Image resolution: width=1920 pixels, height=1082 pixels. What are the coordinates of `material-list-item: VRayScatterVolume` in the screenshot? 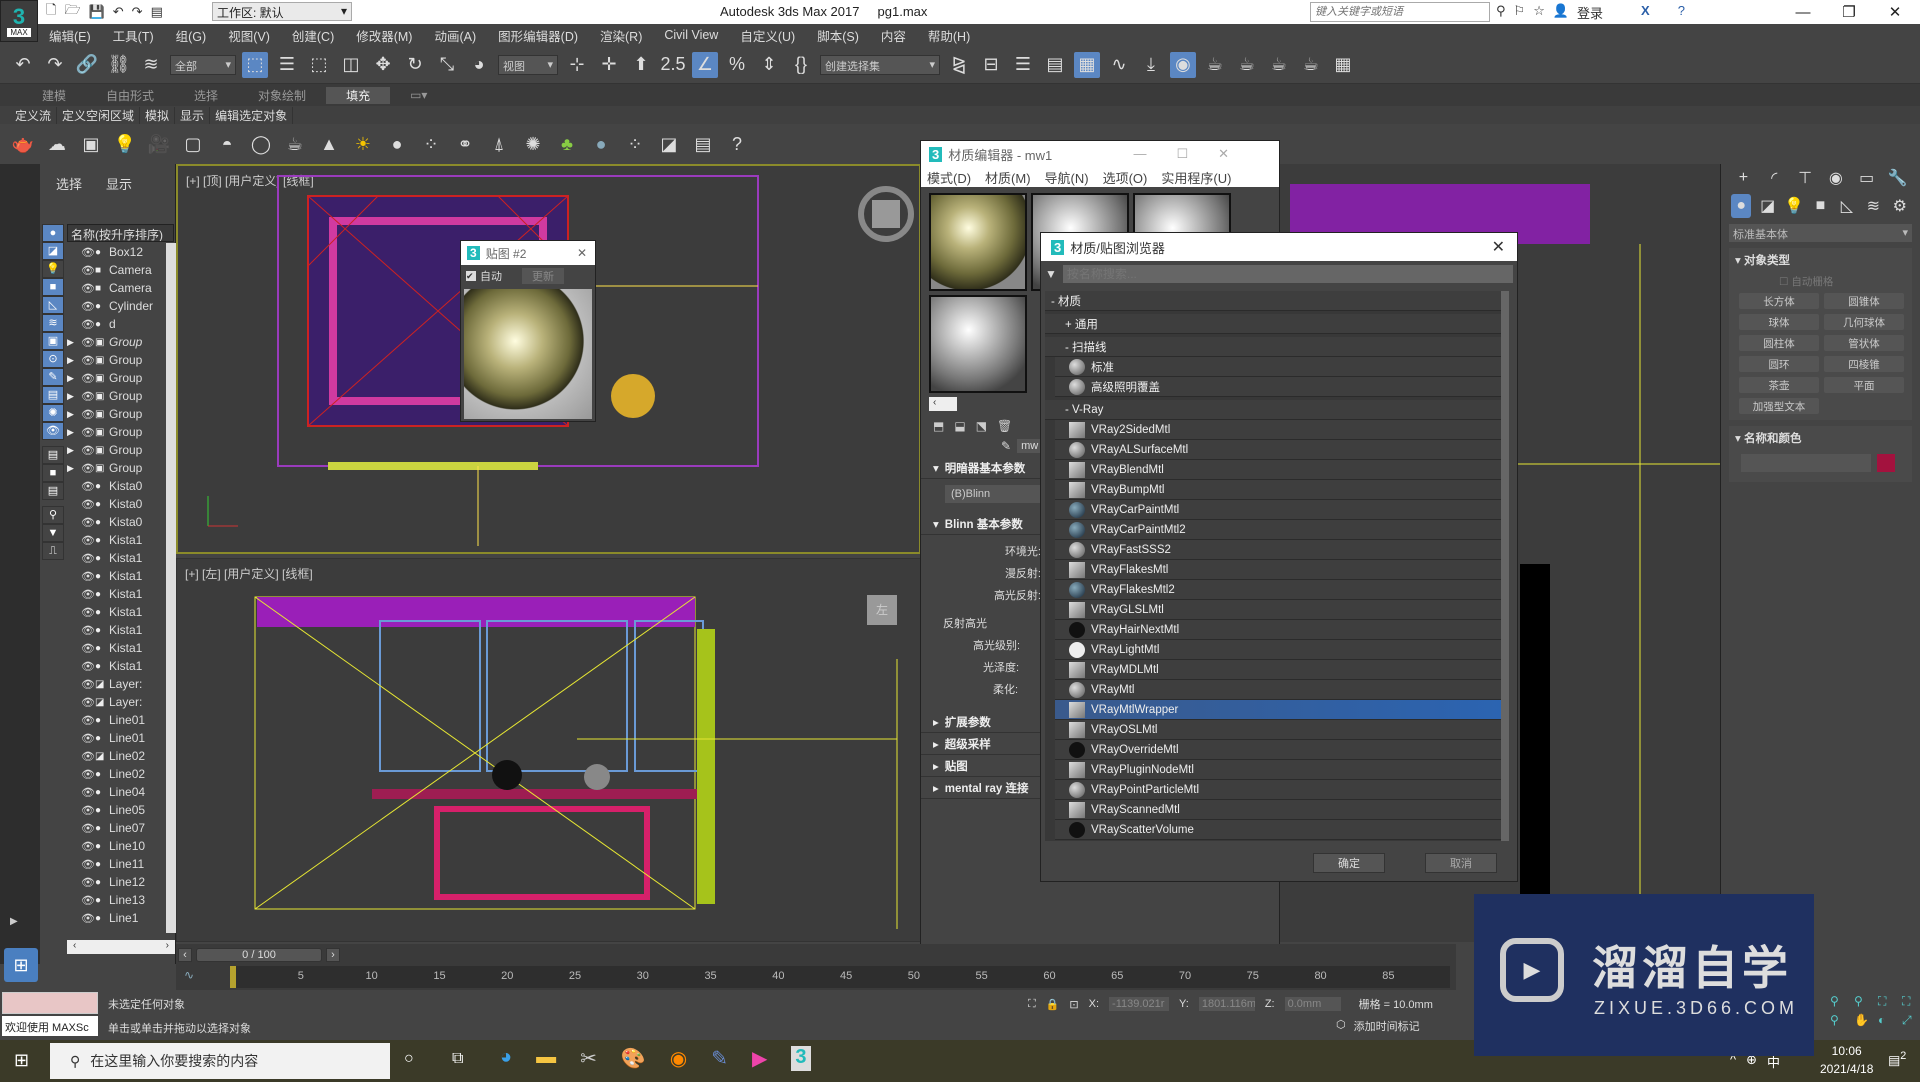 It's located at (1282, 830).